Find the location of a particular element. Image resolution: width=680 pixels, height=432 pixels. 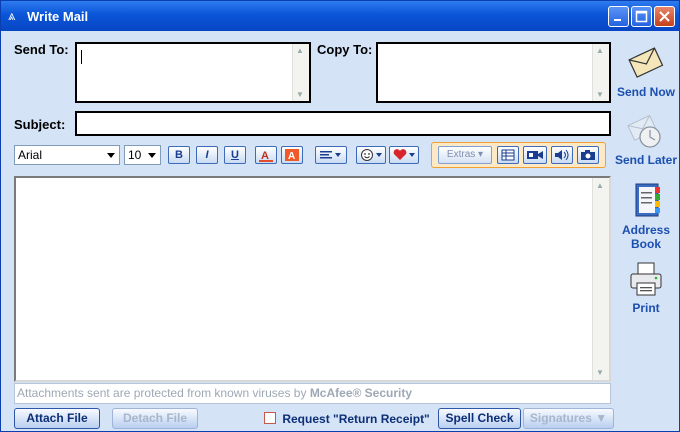

table-icon is located at coordinates (508, 155).